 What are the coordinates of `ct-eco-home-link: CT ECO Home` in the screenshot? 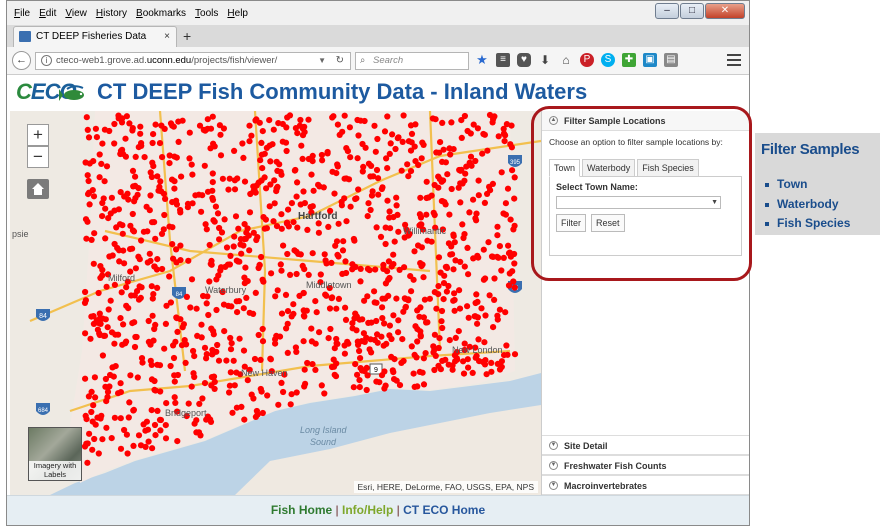 It's located at (444, 510).